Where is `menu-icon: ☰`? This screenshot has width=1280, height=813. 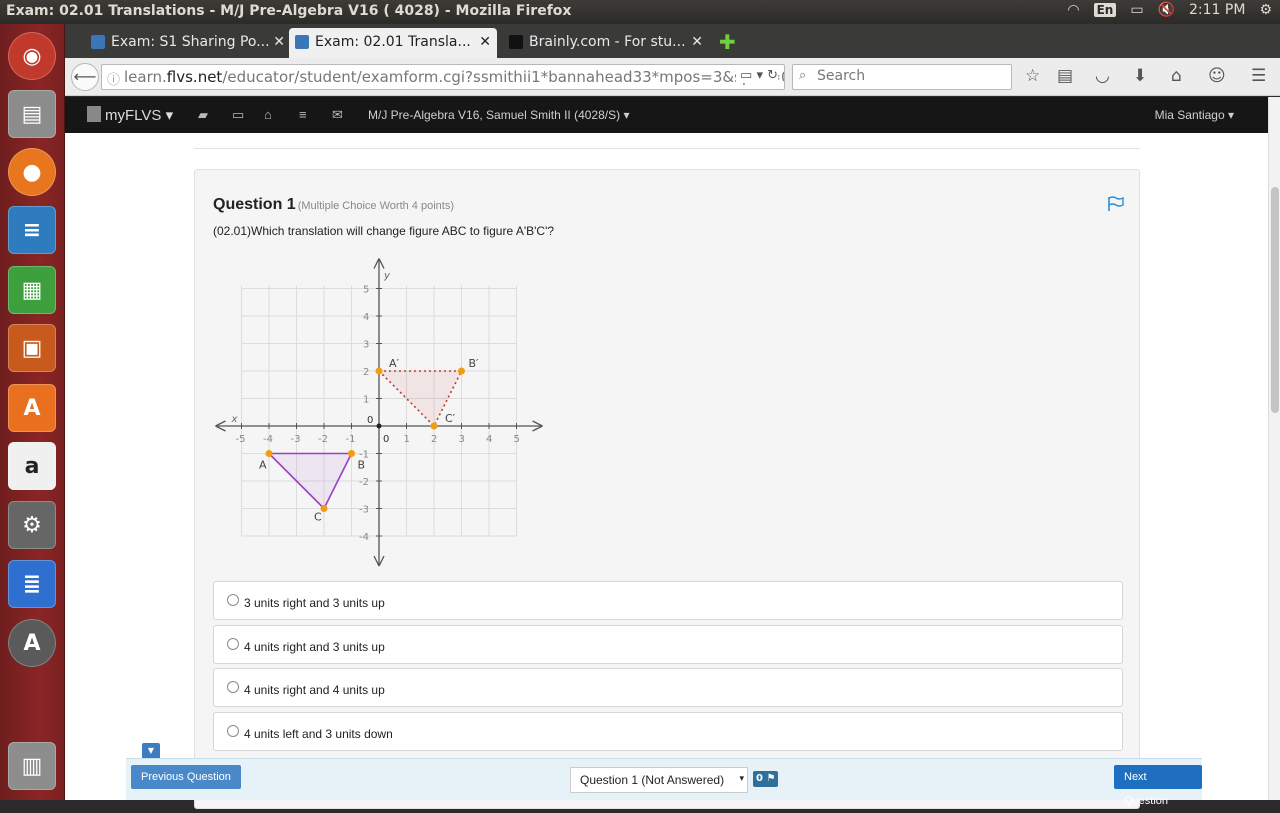
menu-icon: ☰ is located at coordinates (1258, 76).